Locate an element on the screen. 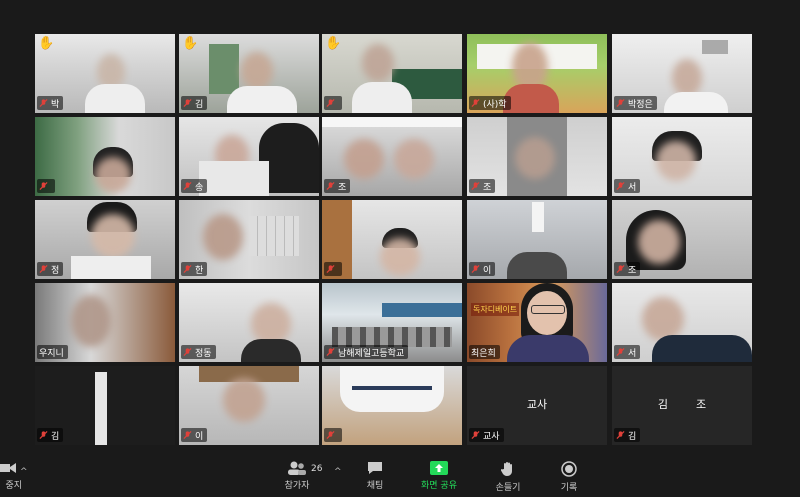 The image size is (800, 497). meeting-toolbar: 중지 ^ 참가자 26 ^ 채팅 화면 공유 손들기 기록 is located at coordinates (400, 476).